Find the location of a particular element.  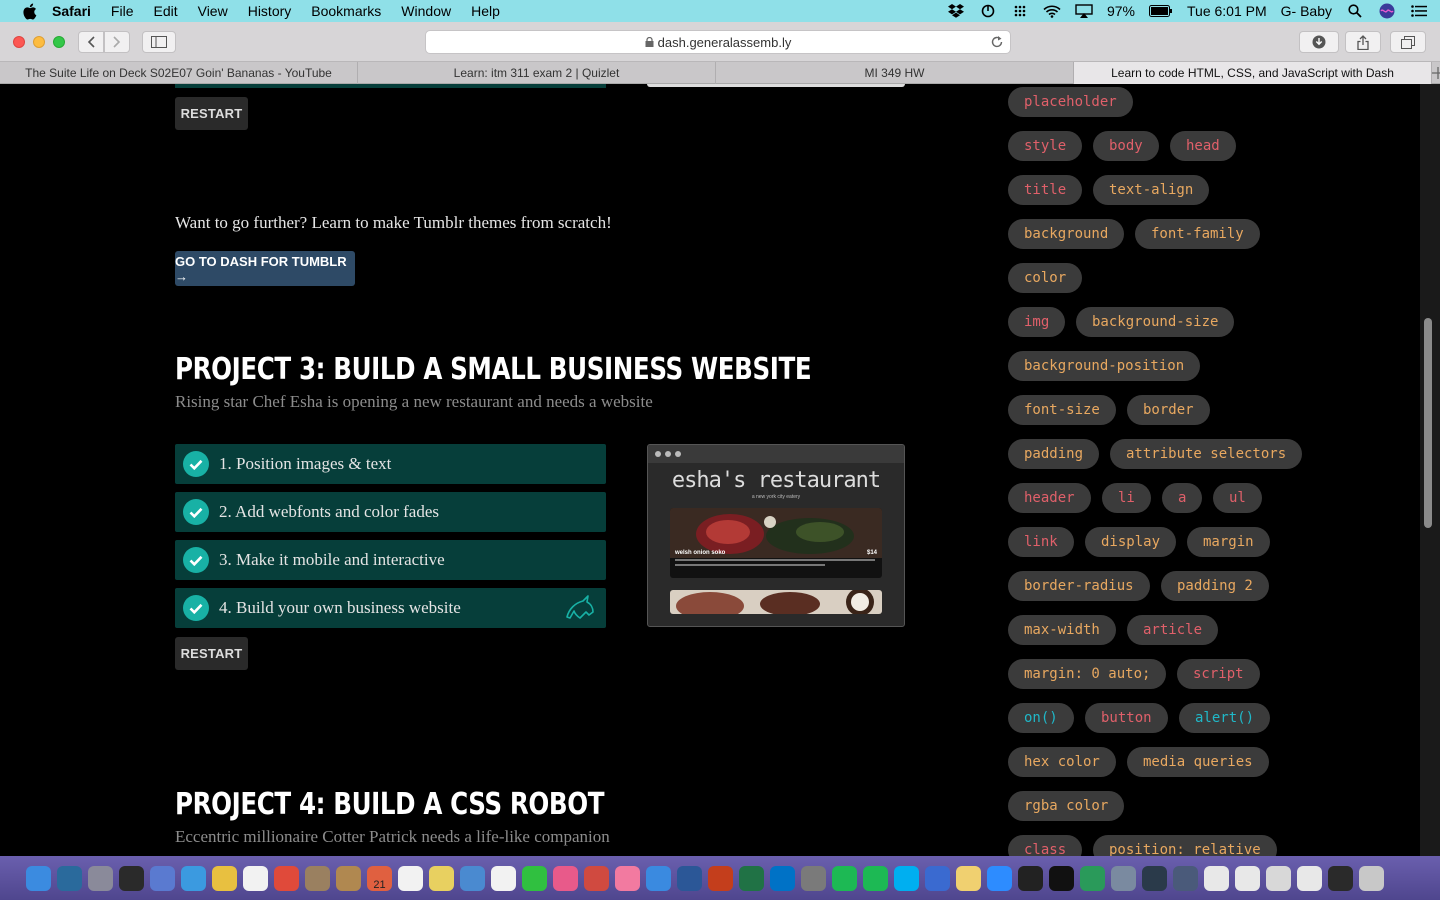

concept-chip-hex-color: hex color is located at coordinates (1062, 762).